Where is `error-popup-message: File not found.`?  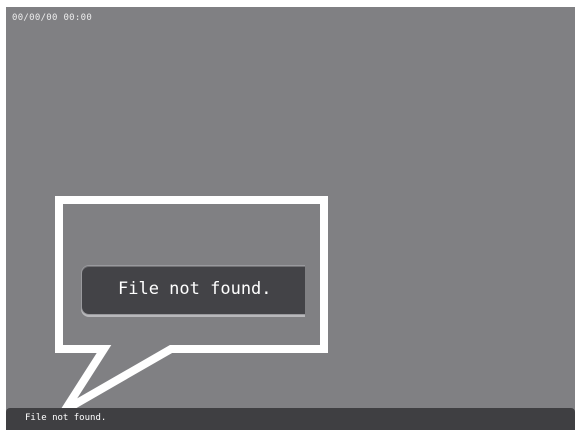 error-popup-message: File not found. is located at coordinates (195, 289).